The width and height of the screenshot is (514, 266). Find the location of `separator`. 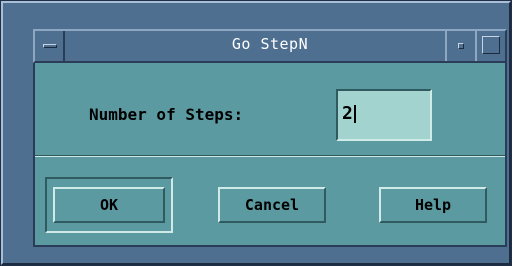

separator is located at coordinates (270, 156).